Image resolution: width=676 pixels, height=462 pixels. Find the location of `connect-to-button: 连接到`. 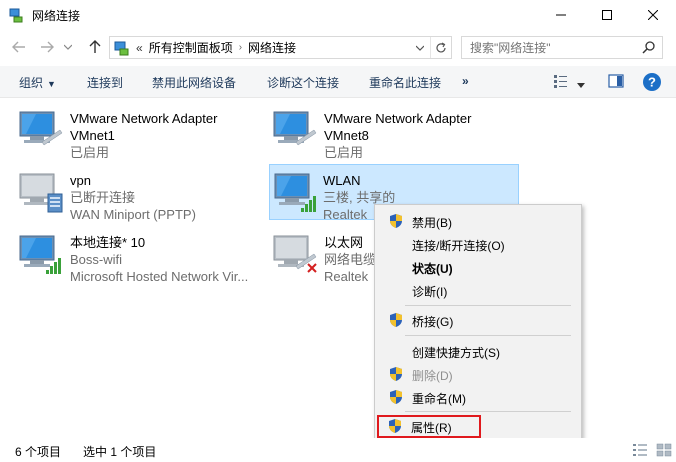

connect-to-button: 连接到 is located at coordinates (105, 82).